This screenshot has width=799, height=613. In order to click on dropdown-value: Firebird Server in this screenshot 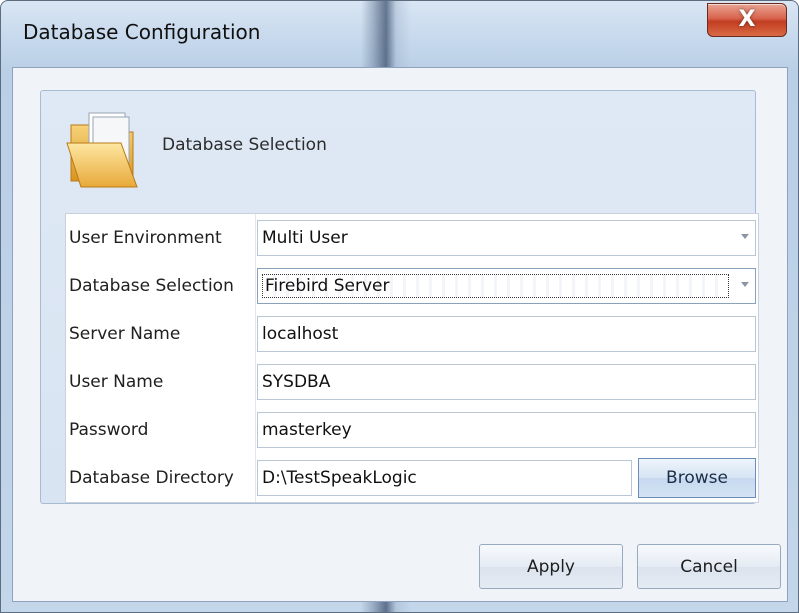, I will do `click(495, 286)`.